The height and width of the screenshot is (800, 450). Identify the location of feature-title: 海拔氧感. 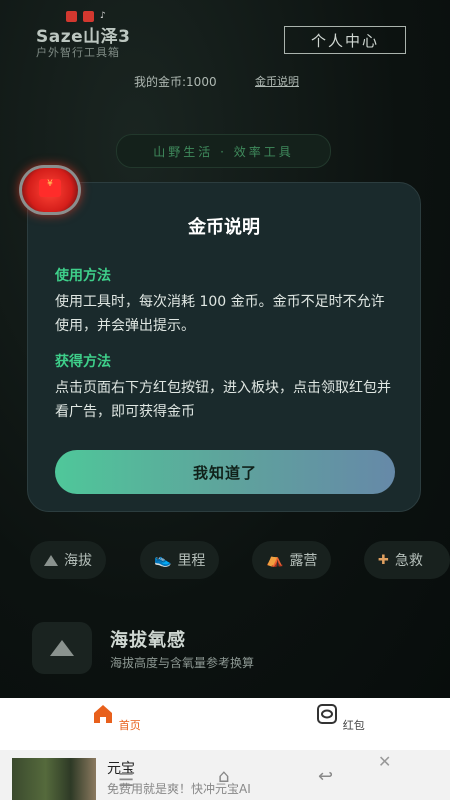
(148, 639).